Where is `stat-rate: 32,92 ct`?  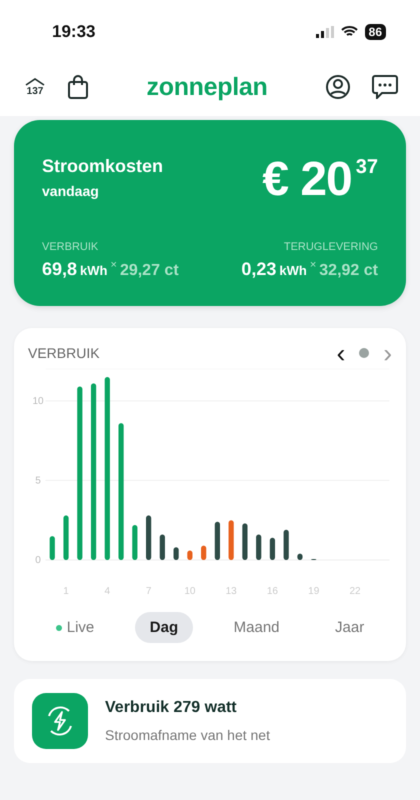 stat-rate: 32,92 ct is located at coordinates (348, 271).